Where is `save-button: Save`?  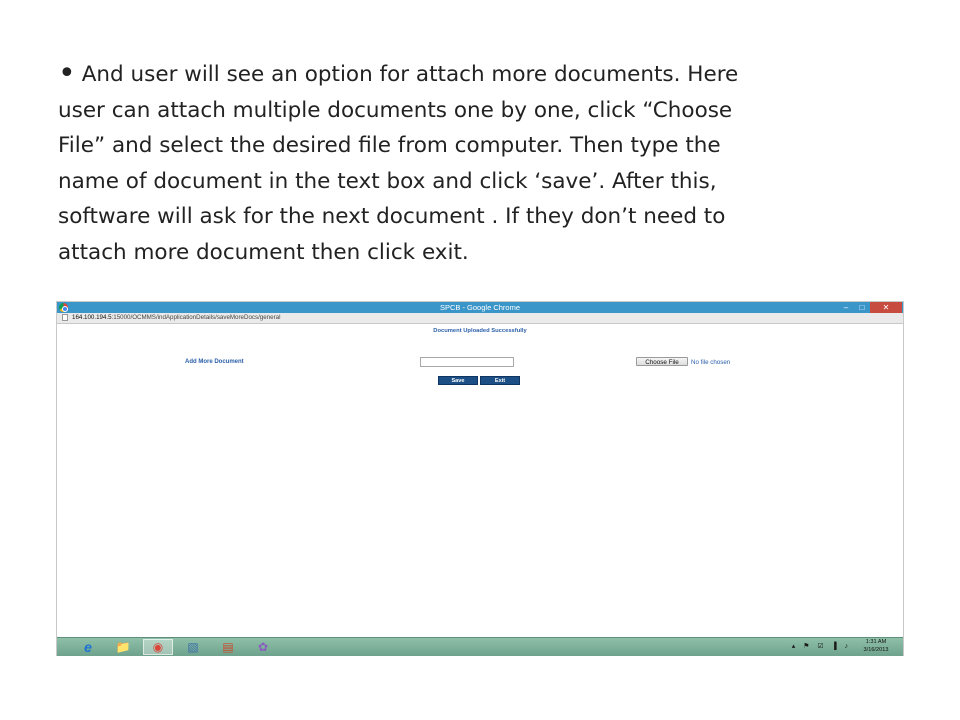 save-button: Save is located at coordinates (458, 380).